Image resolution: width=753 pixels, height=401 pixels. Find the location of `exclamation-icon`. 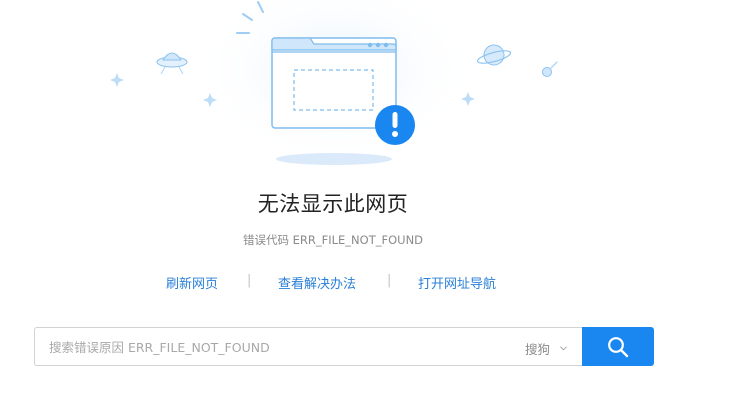

exclamation-icon is located at coordinates (395, 125).